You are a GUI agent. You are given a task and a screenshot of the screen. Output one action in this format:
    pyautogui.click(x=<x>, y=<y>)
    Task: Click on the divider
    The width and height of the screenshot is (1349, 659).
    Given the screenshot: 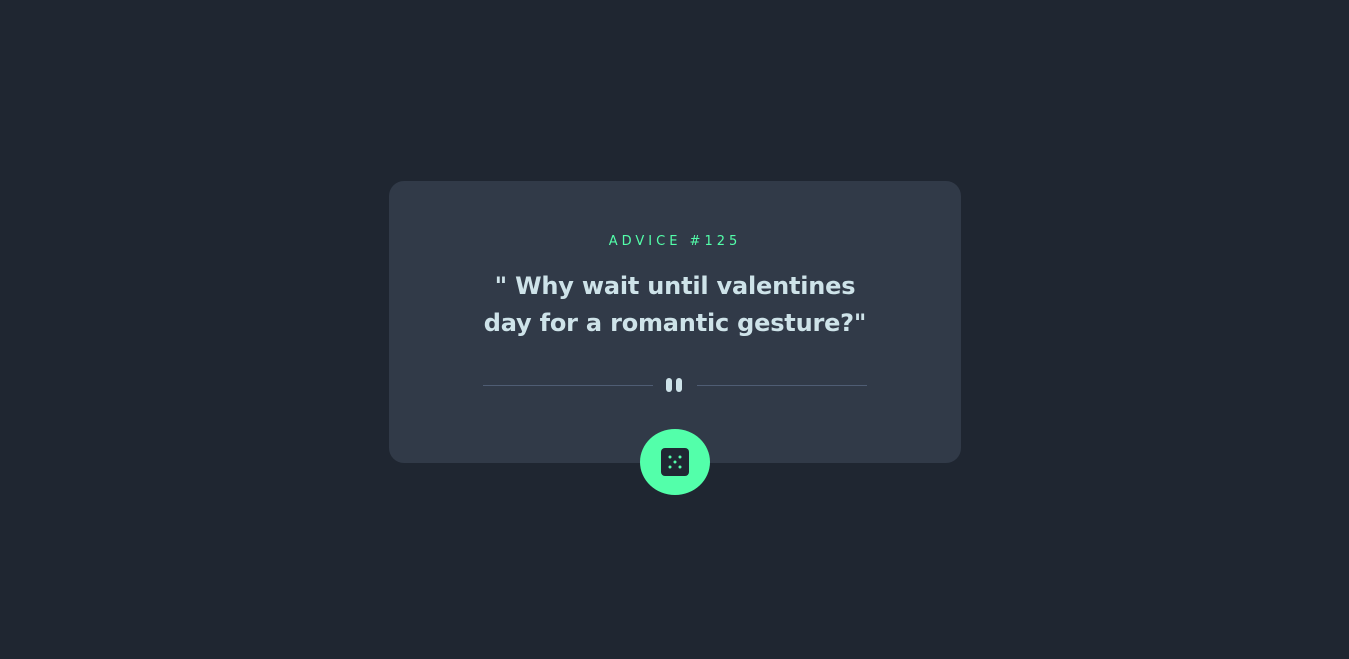 What is the action you would take?
    pyautogui.click(x=675, y=385)
    